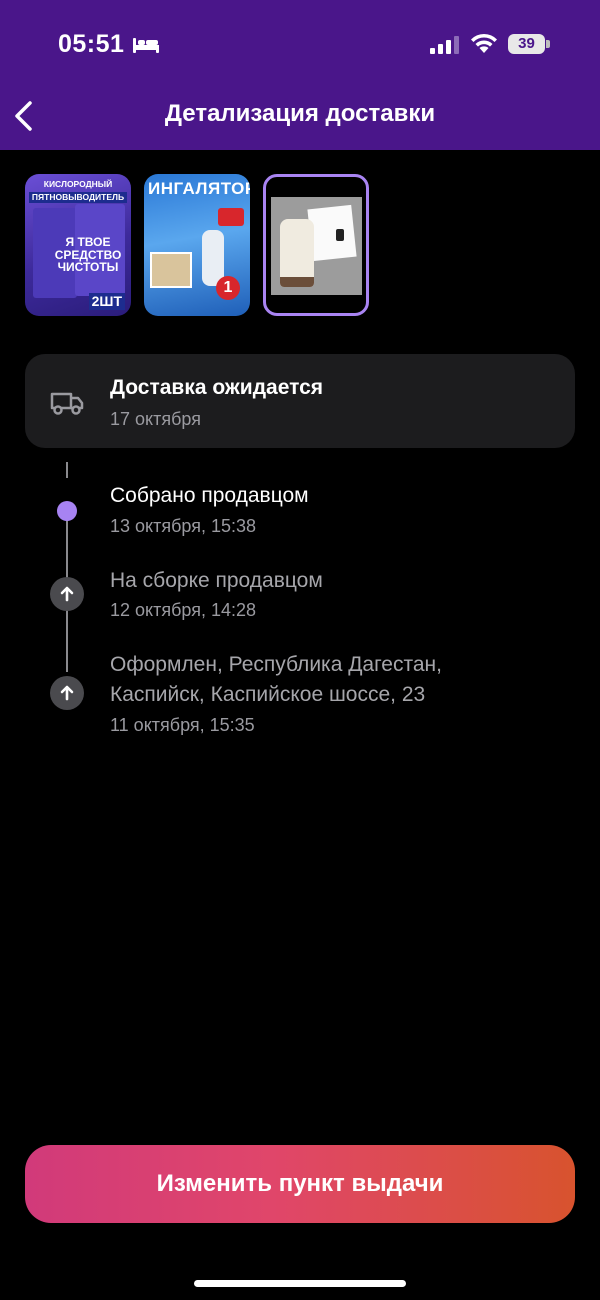  I want to click on change-pickup-point-button: Изменить пункт выдачи, so click(300, 1184).